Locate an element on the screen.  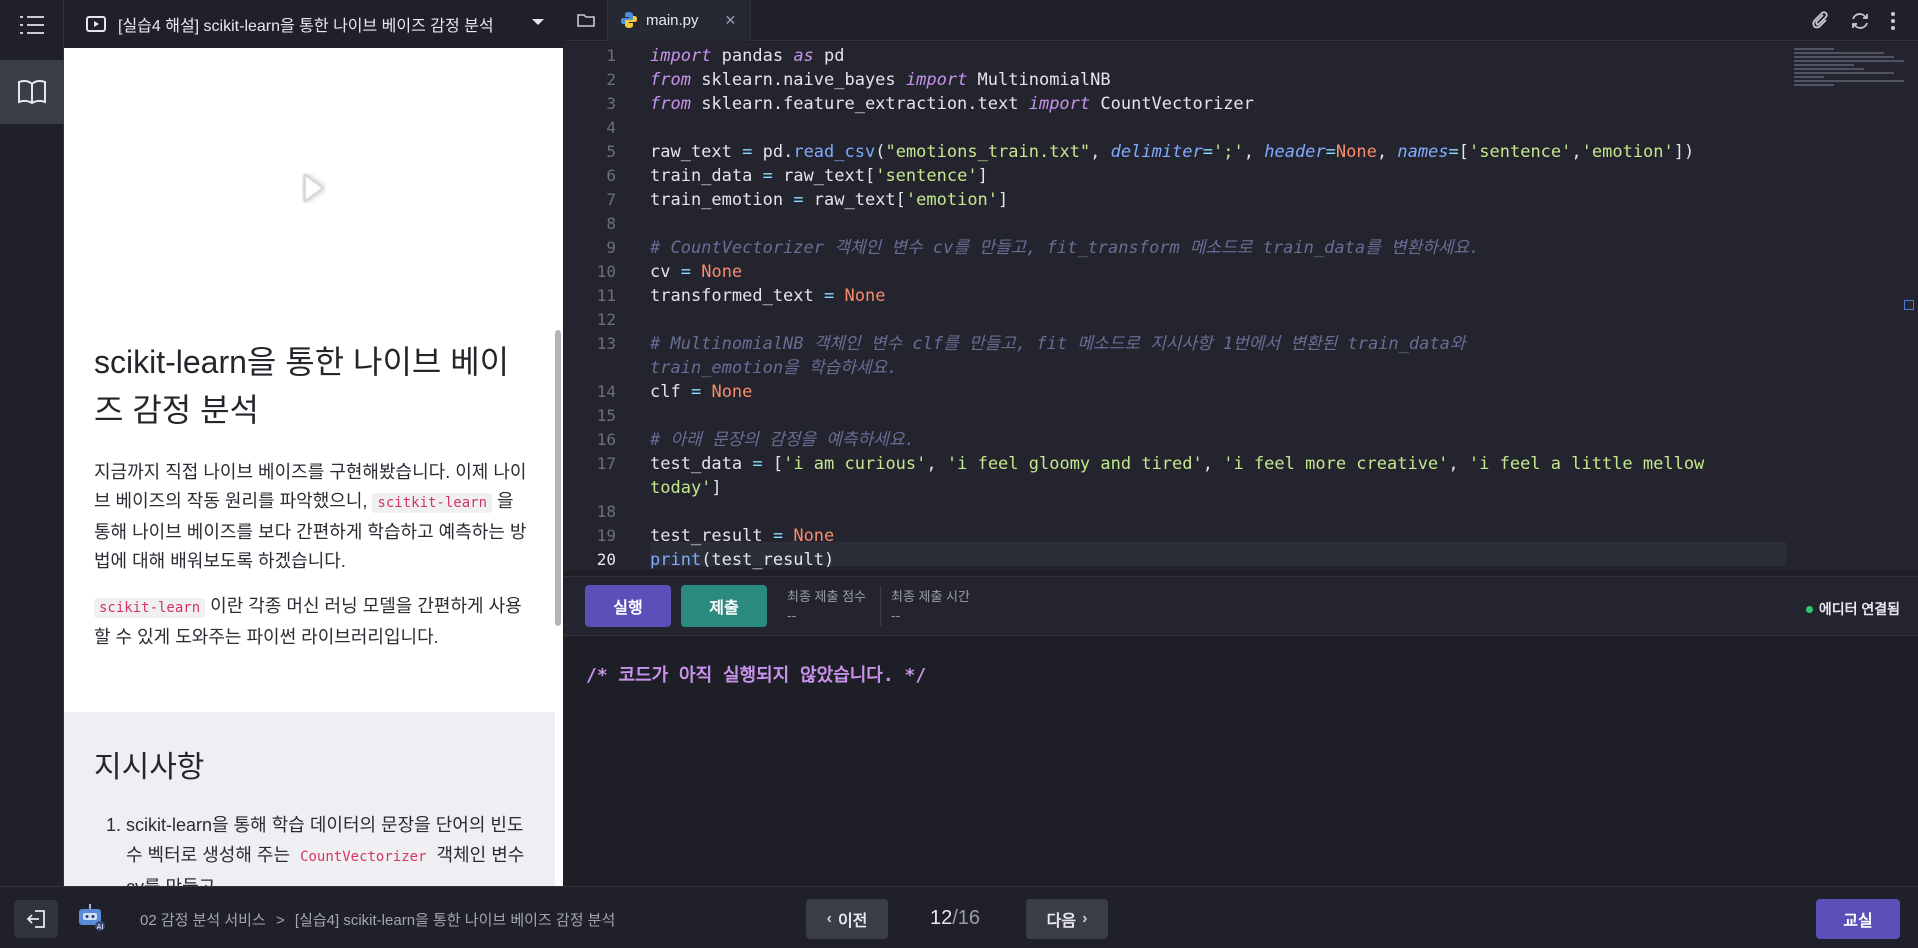
play-icon is located at coordinates (314, 188).